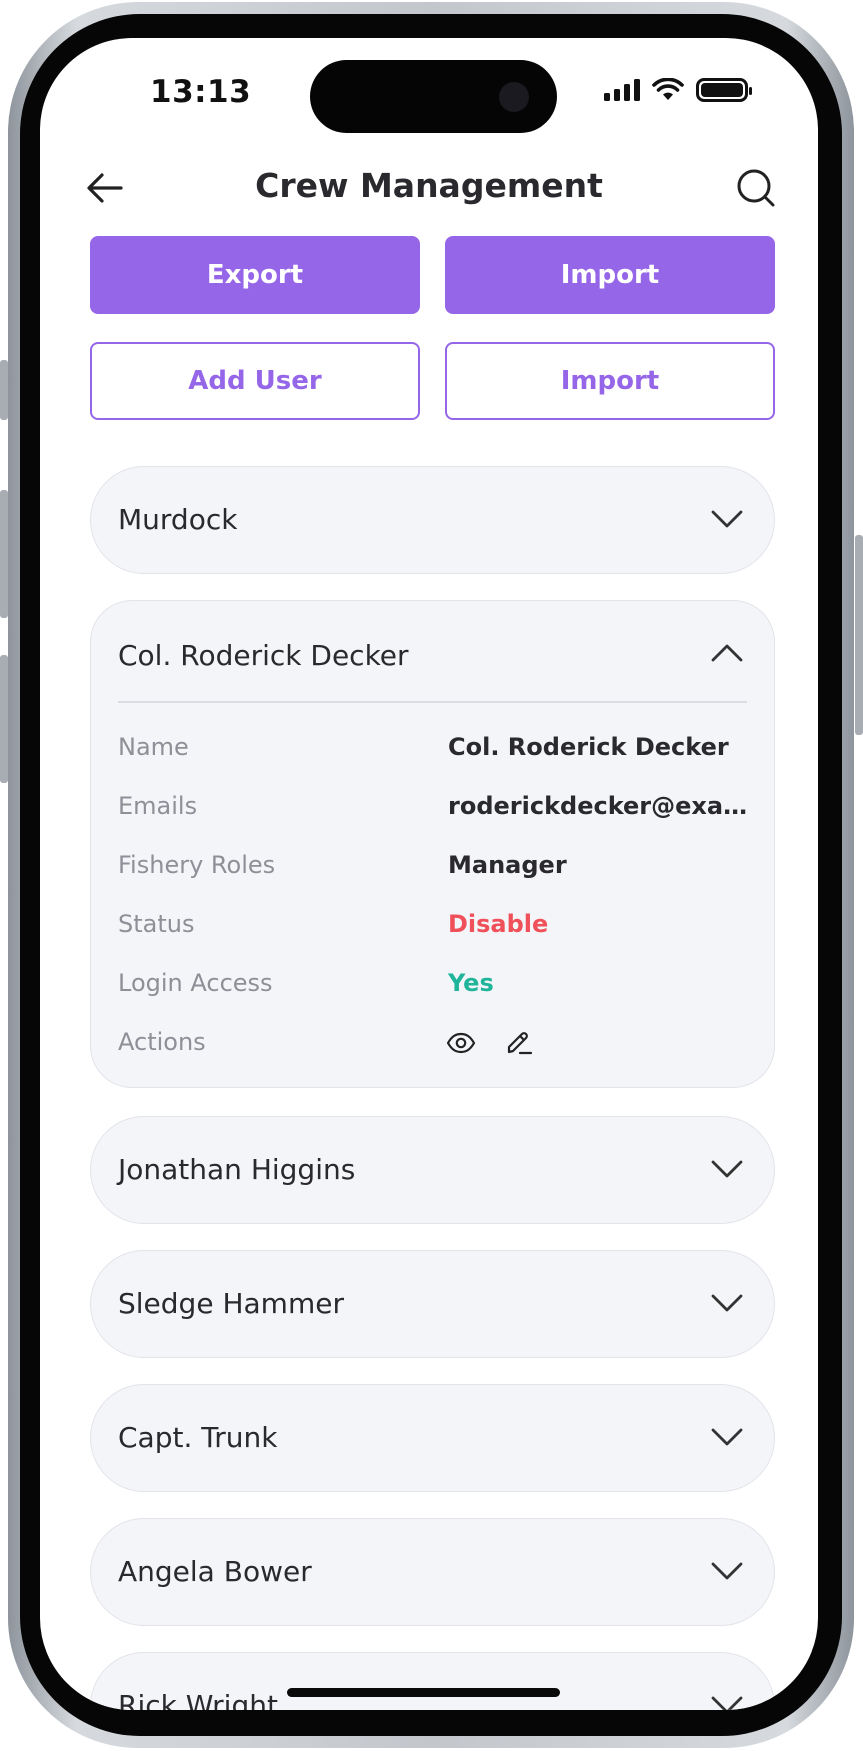 This screenshot has height=1751, width=863. What do you see at coordinates (622, 90) in the screenshot?
I see `cellular-signal-icon` at bounding box center [622, 90].